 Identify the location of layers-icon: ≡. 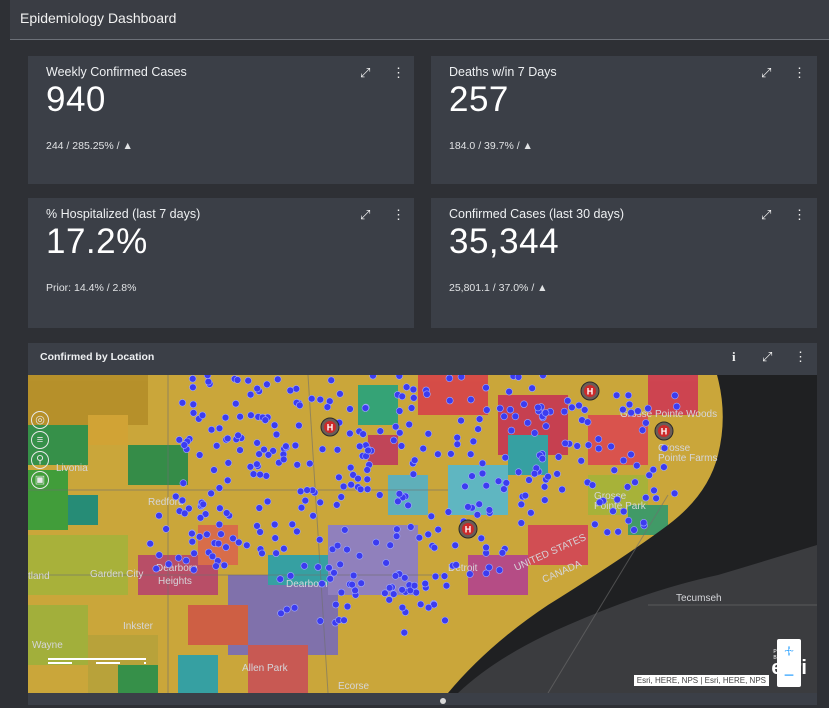
(40, 440).